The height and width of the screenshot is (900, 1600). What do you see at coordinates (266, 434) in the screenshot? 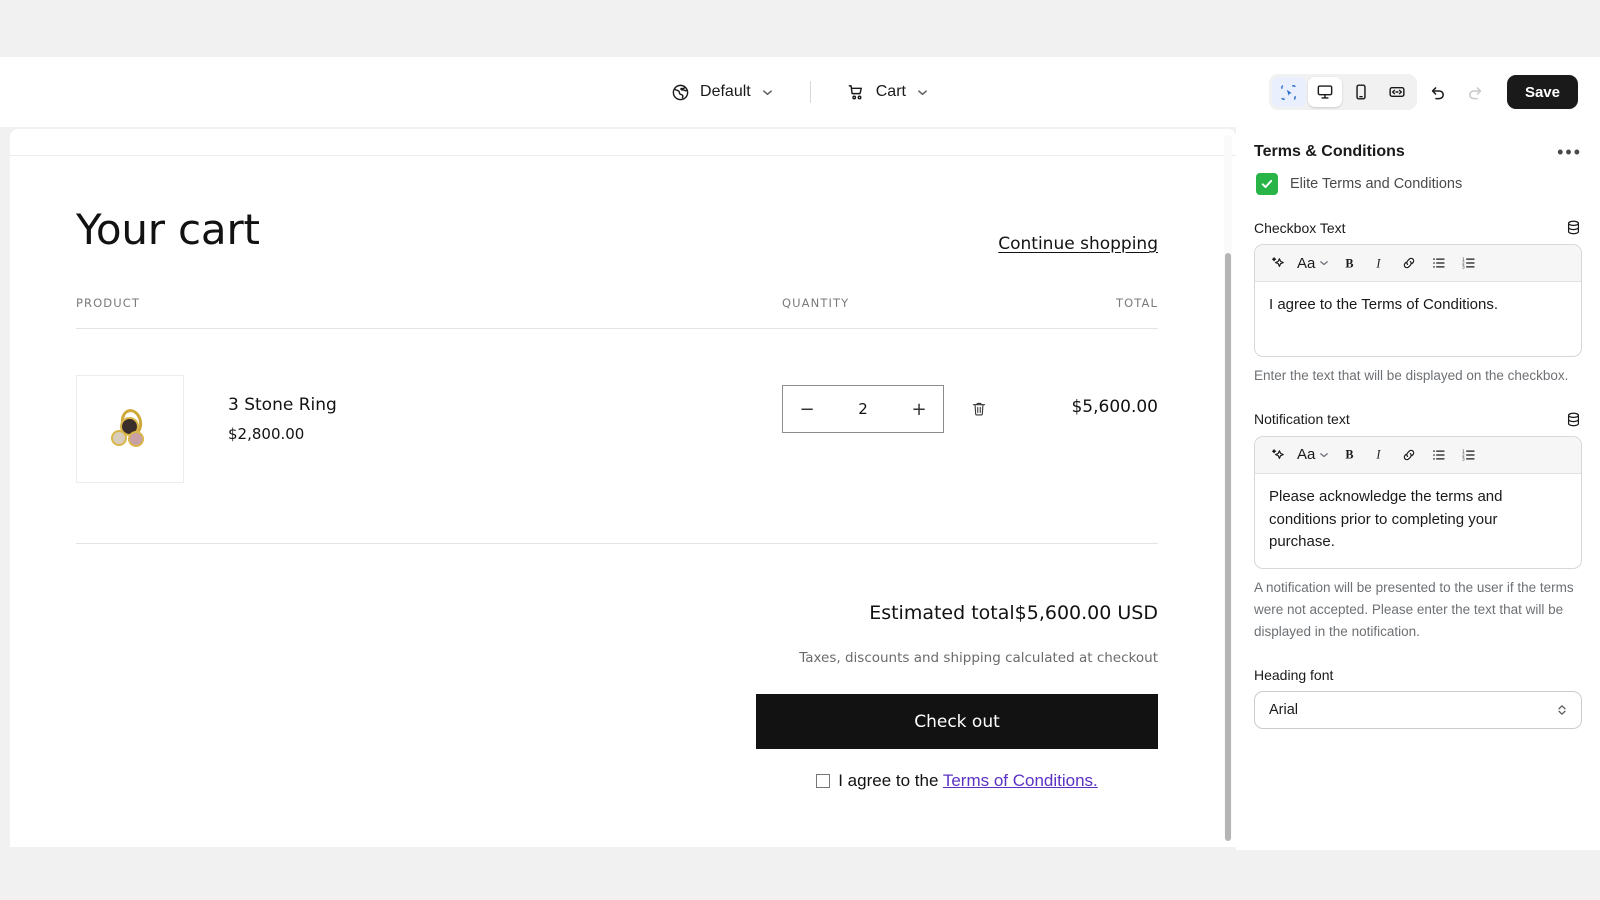
I see `product-unit-price: $2,800.00` at bounding box center [266, 434].